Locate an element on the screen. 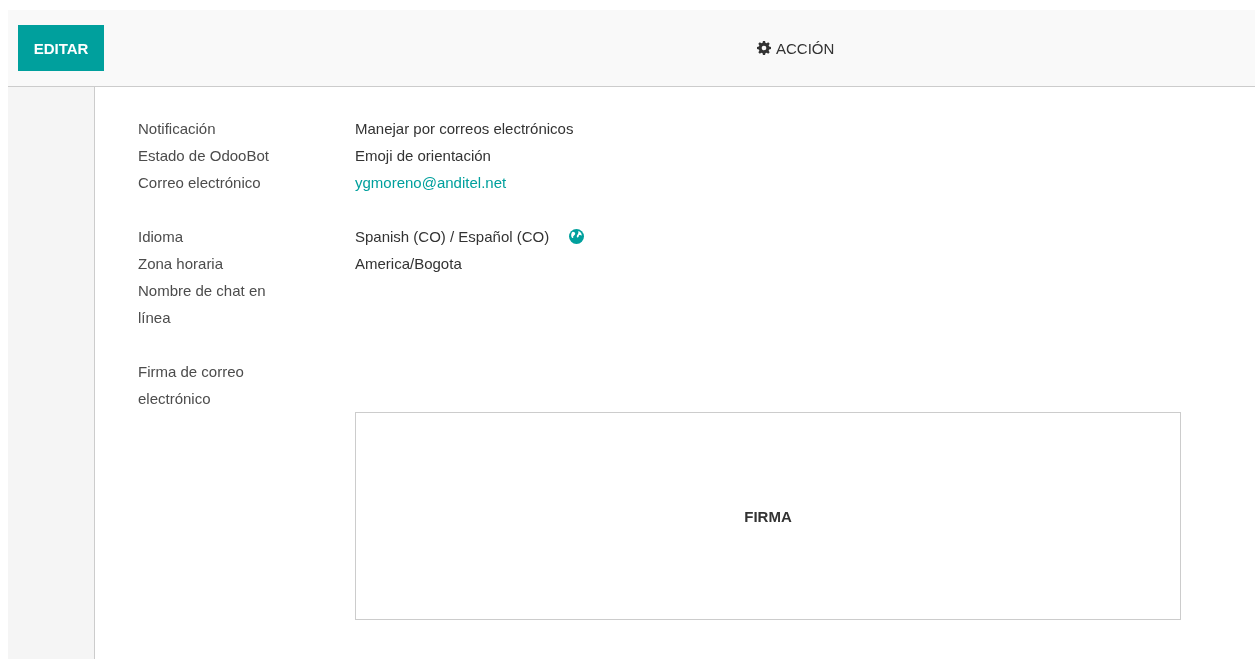 Image resolution: width=1255 pixels, height=669 pixels. globe-icon is located at coordinates (577, 236).